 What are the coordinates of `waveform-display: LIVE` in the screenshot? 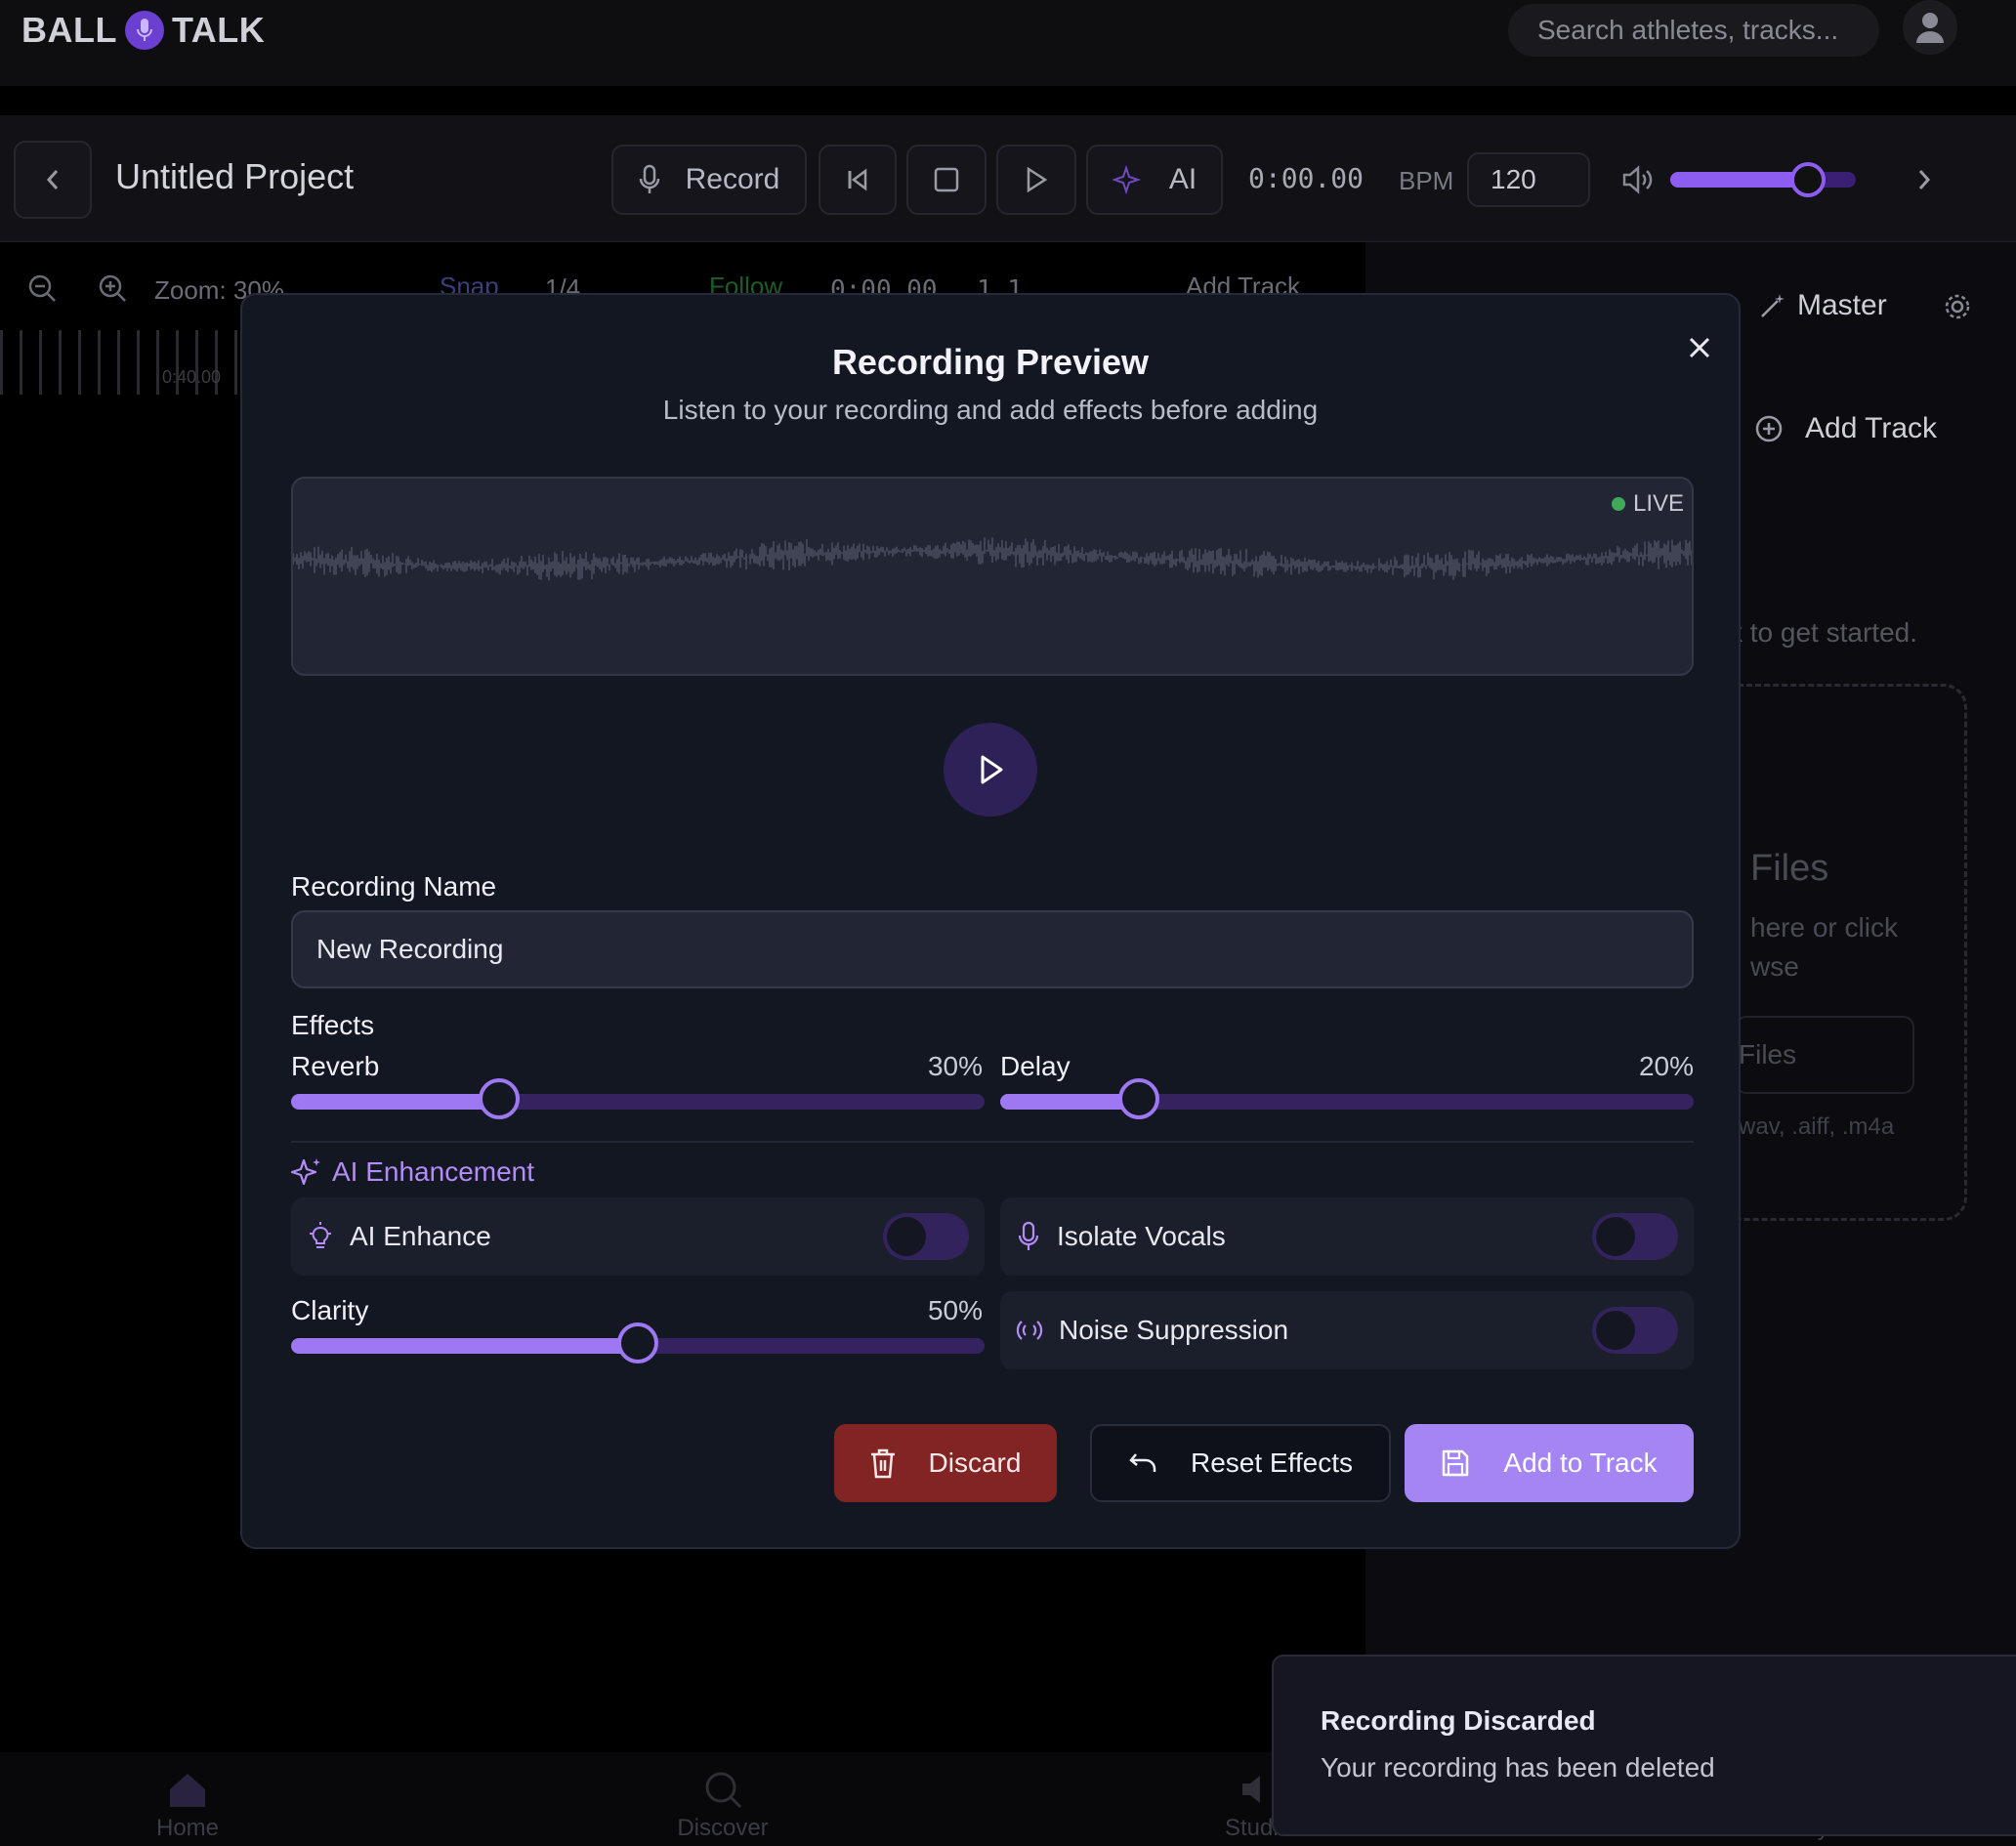 It's located at (992, 576).